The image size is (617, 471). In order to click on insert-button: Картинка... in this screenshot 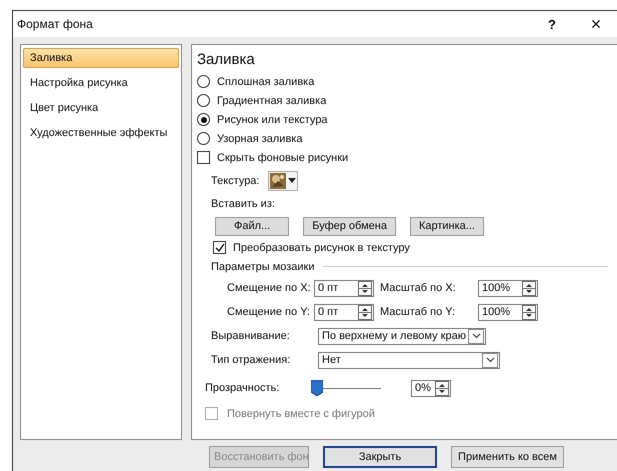, I will do `click(447, 226)`.